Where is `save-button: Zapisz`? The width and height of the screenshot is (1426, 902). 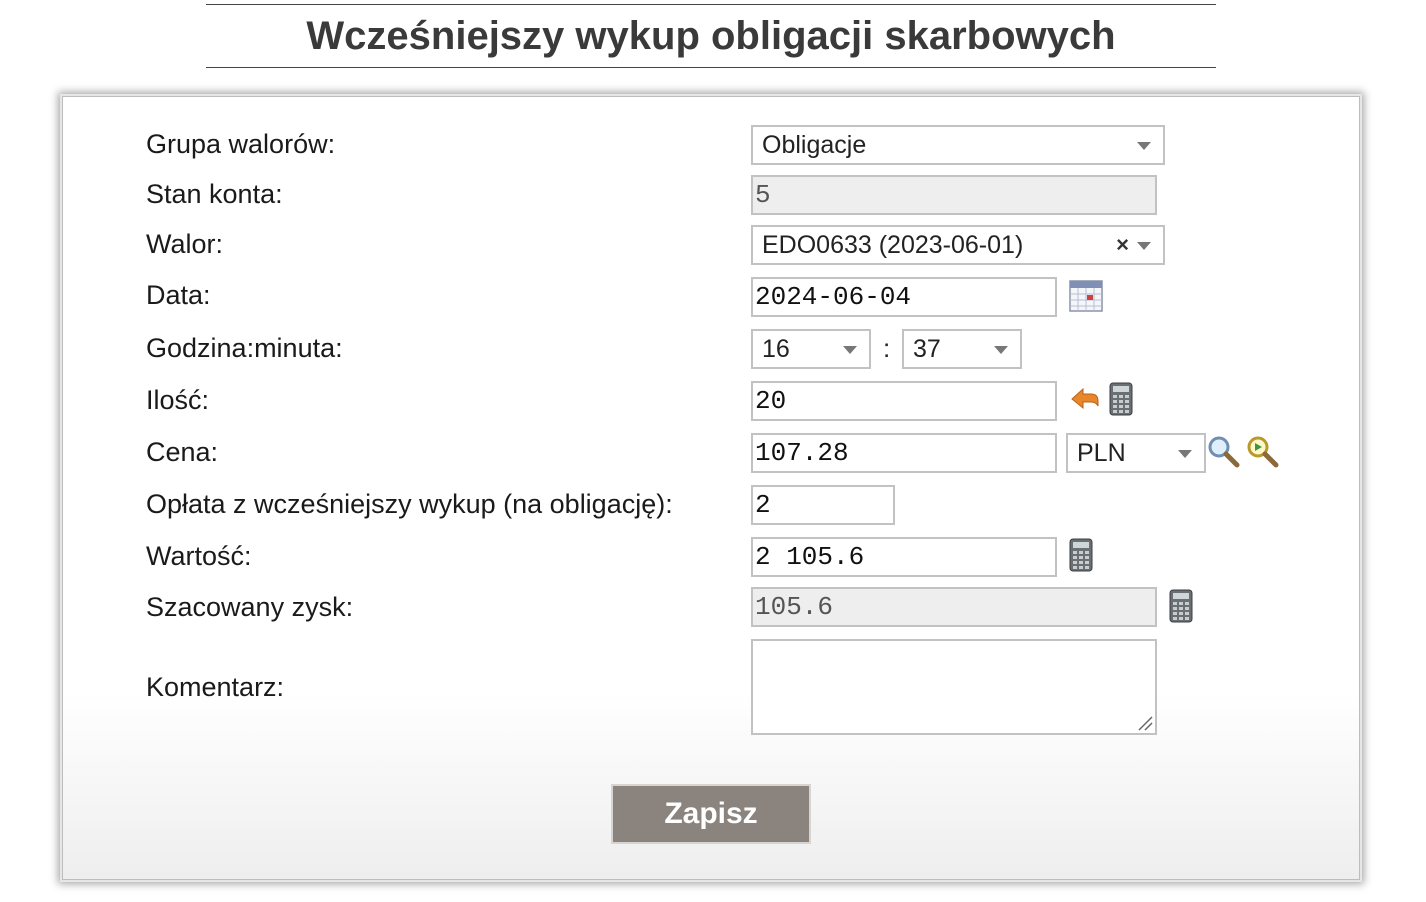 save-button: Zapisz is located at coordinates (711, 814).